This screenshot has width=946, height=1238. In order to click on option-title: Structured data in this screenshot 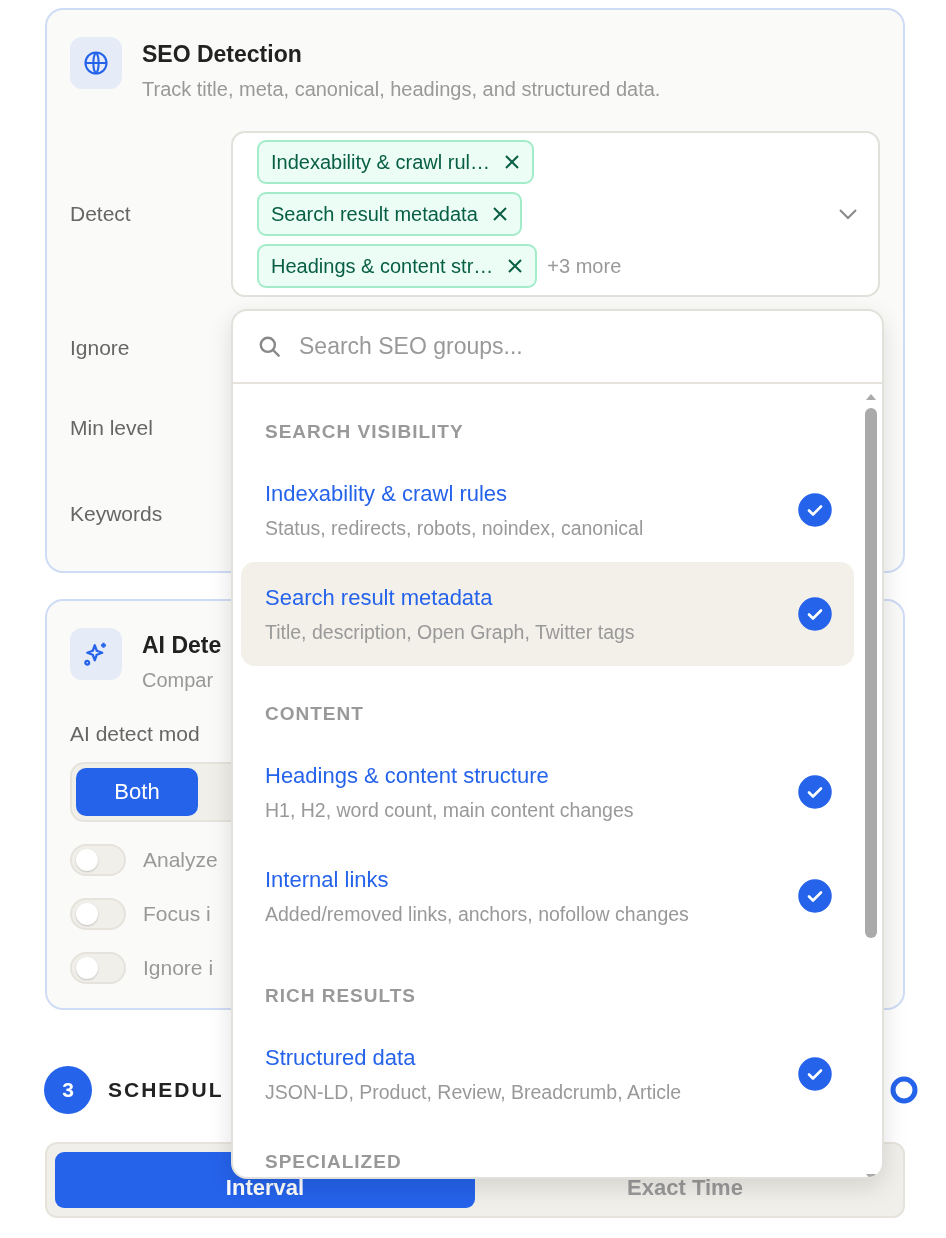, I will do `click(341, 1057)`.